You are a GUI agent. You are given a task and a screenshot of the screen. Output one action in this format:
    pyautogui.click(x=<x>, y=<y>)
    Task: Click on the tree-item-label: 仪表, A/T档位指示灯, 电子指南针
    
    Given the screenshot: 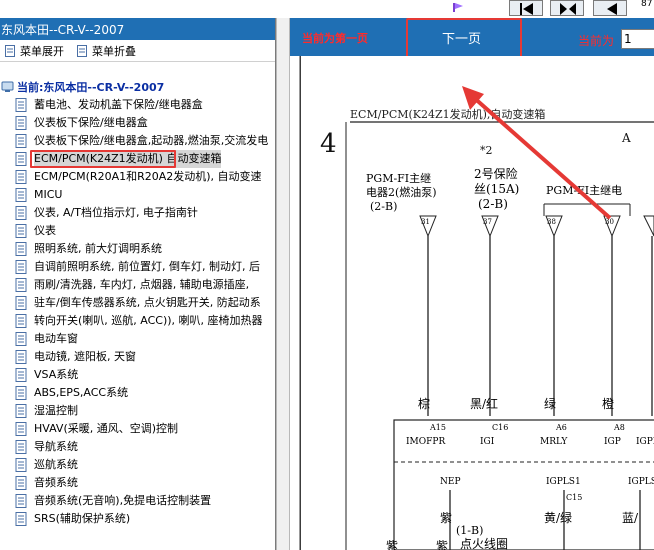 What is the action you would take?
    pyautogui.click(x=116, y=212)
    